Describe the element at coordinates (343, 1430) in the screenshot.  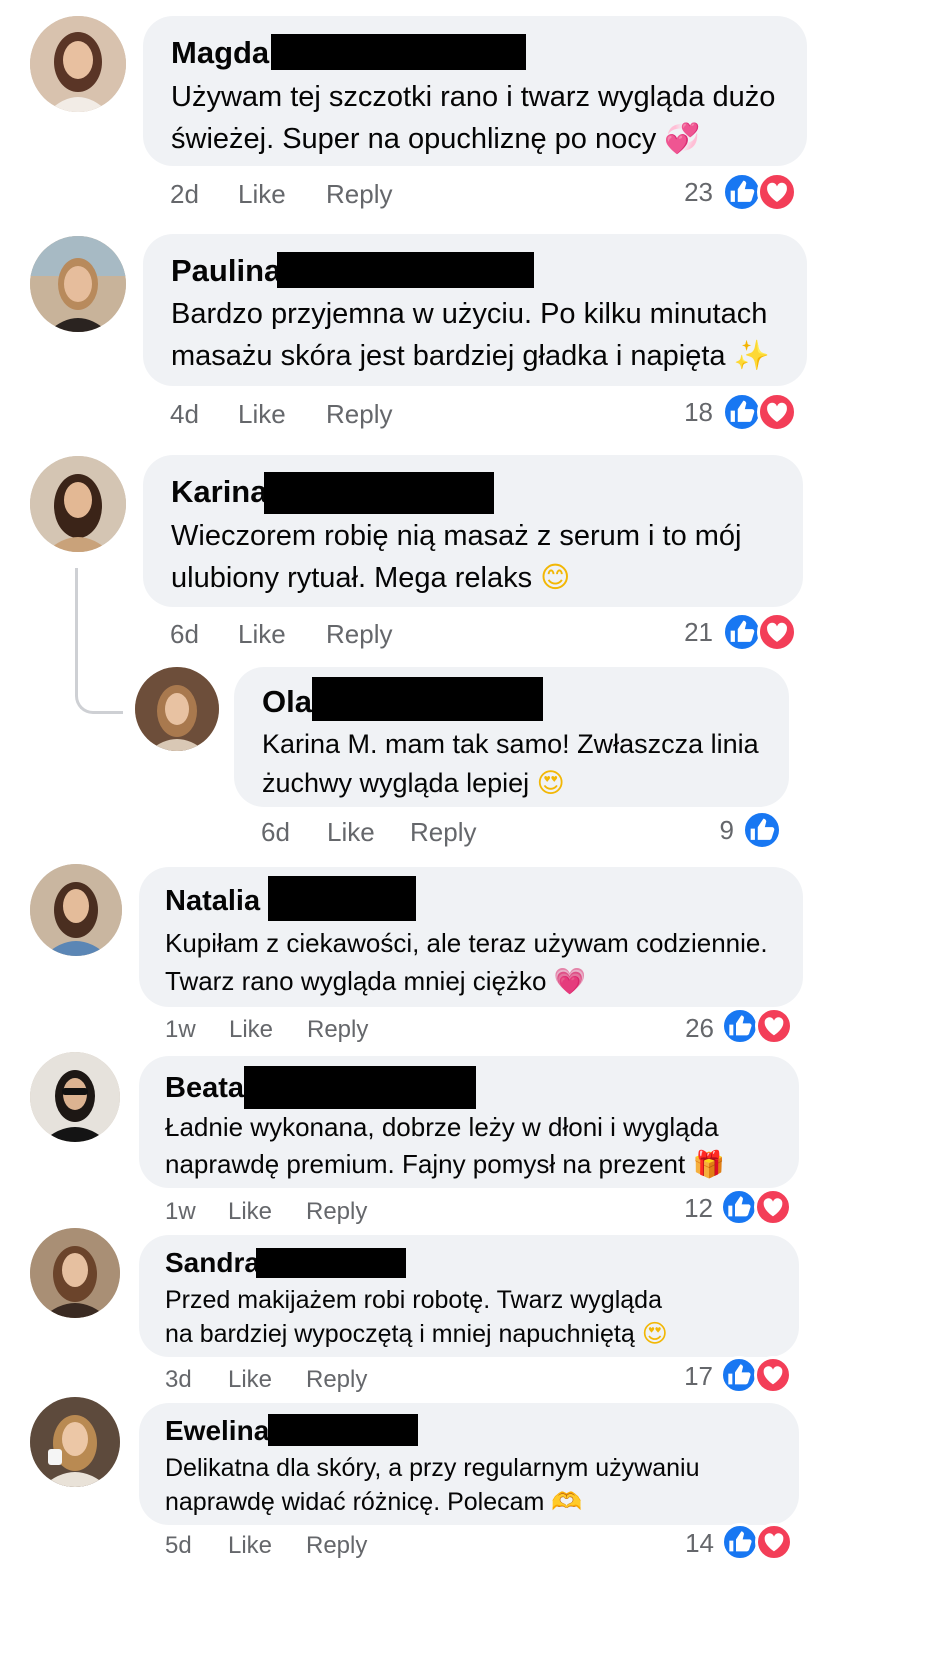
I see `redacted-surname` at that location.